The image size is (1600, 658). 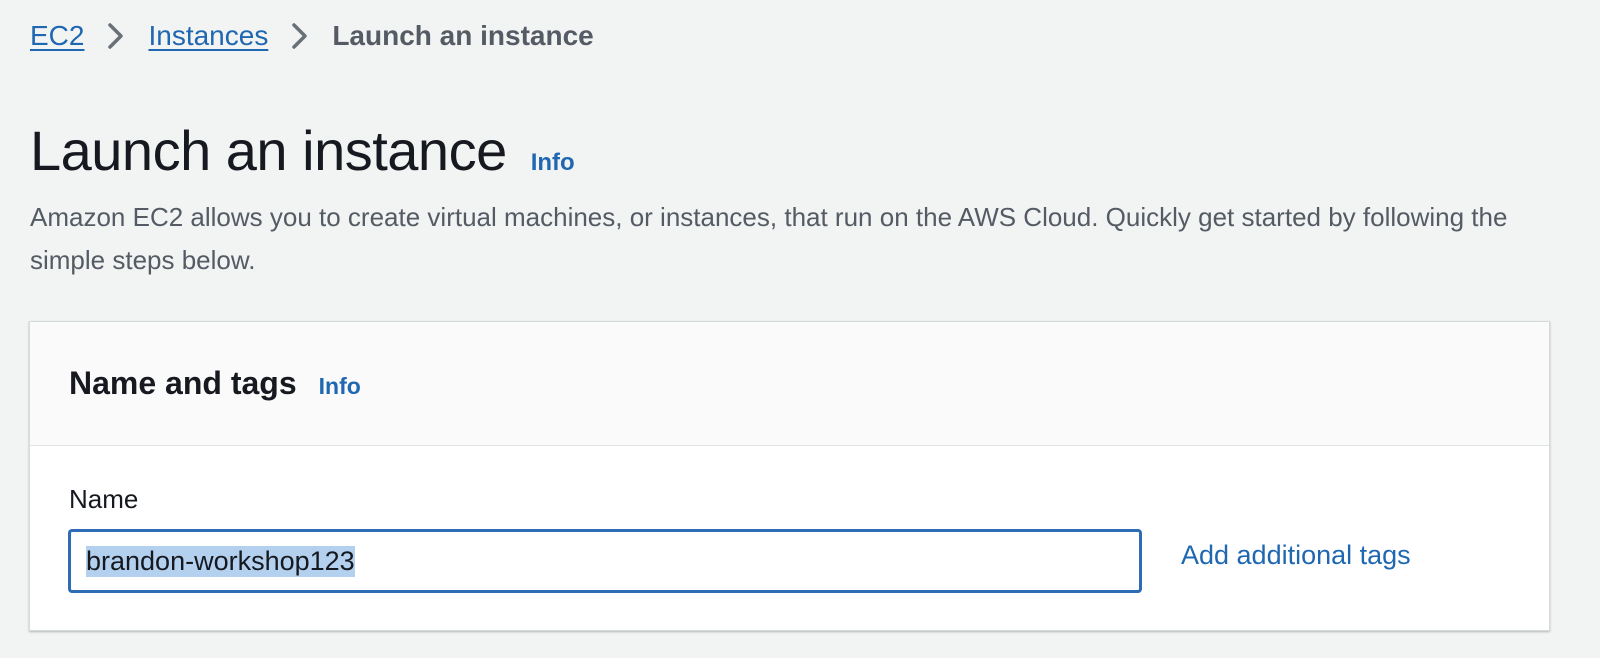 I want to click on breadcrumb-current: Launch an instance, so click(x=463, y=35).